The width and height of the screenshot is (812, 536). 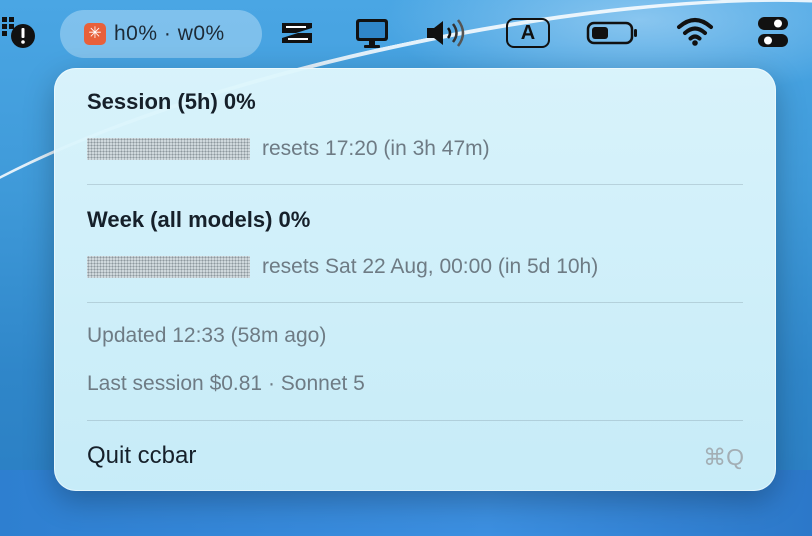 What do you see at coordinates (446, 33) in the screenshot?
I see `volume-icon` at bounding box center [446, 33].